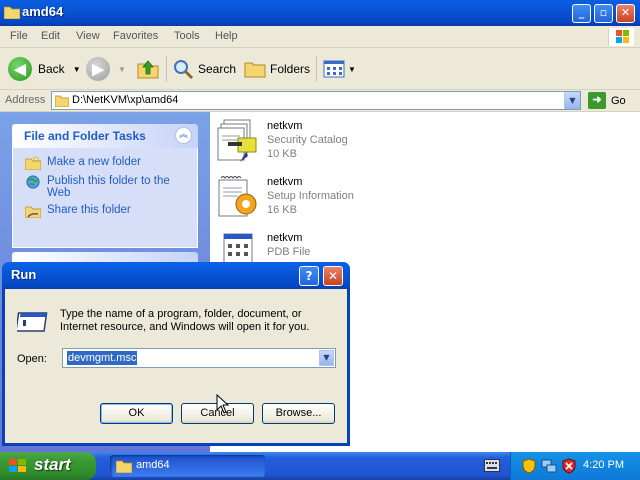 The image size is (640, 480). What do you see at coordinates (20, 69) in the screenshot?
I see `back-arrow-icon: ◀` at bounding box center [20, 69].